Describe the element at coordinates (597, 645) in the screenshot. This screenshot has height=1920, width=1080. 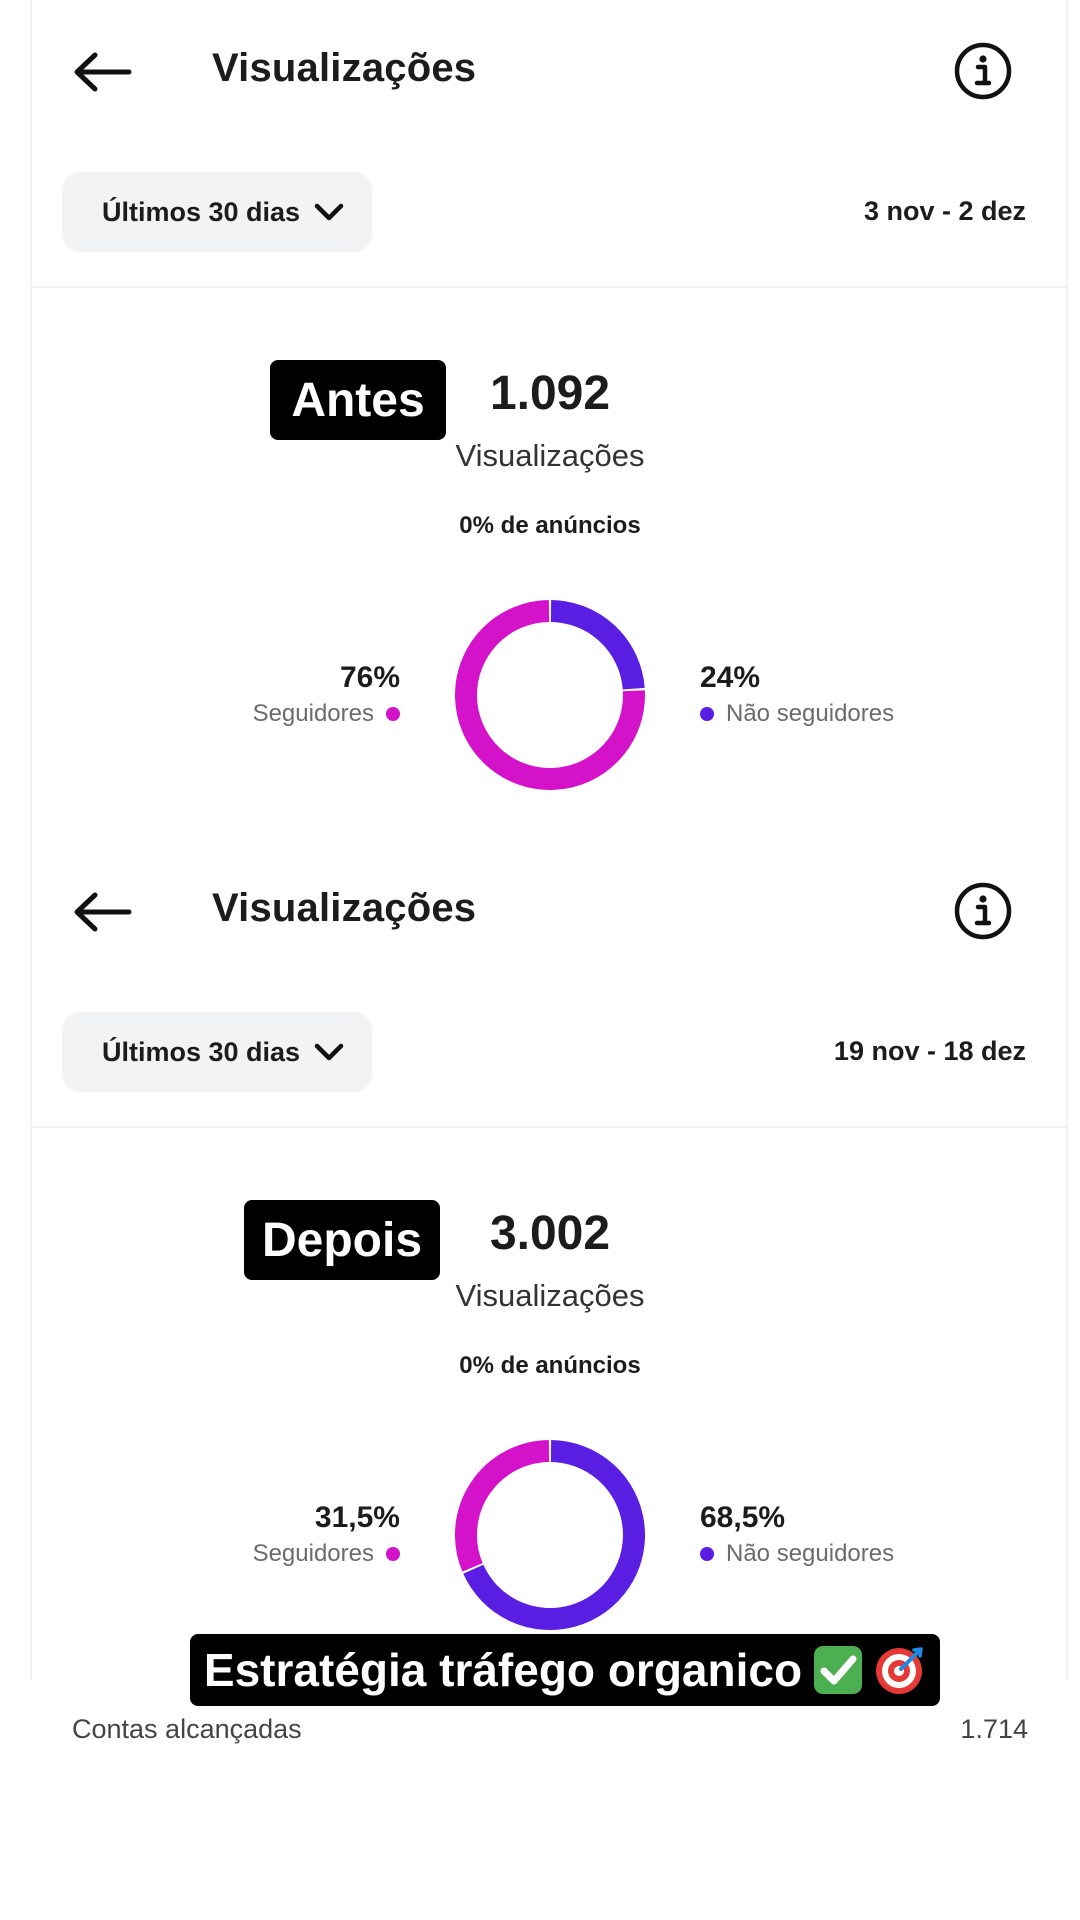
I see `non-followers-slice` at that location.